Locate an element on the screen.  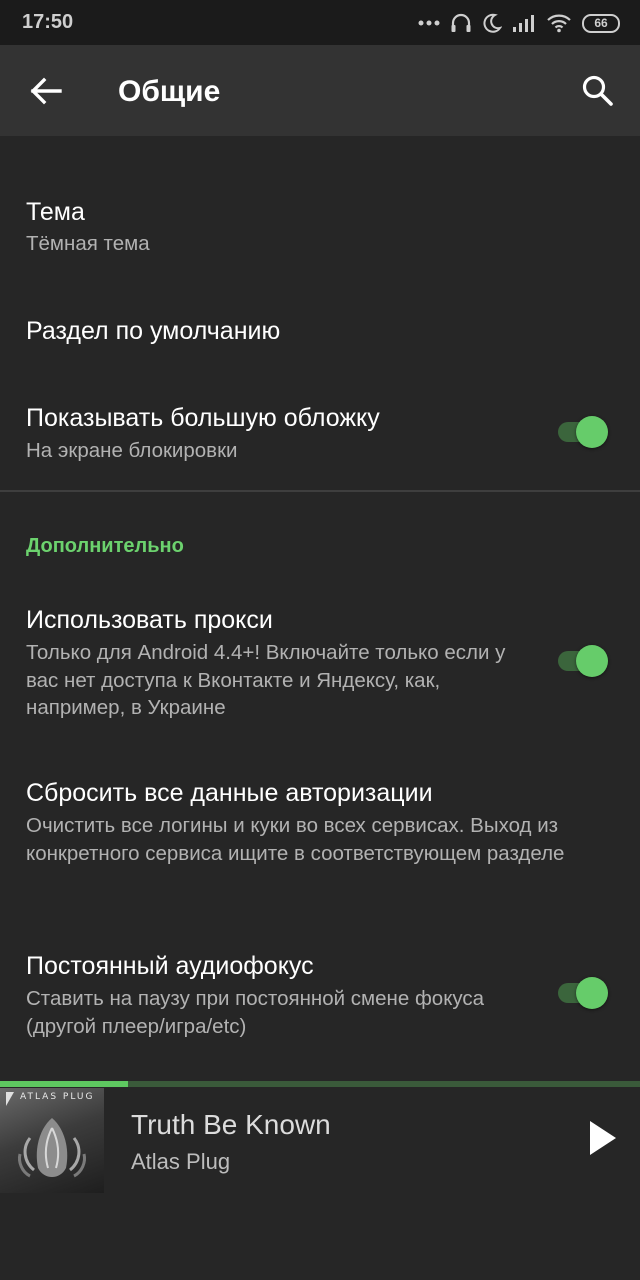
playback-progress is located at coordinates (320, 1084).